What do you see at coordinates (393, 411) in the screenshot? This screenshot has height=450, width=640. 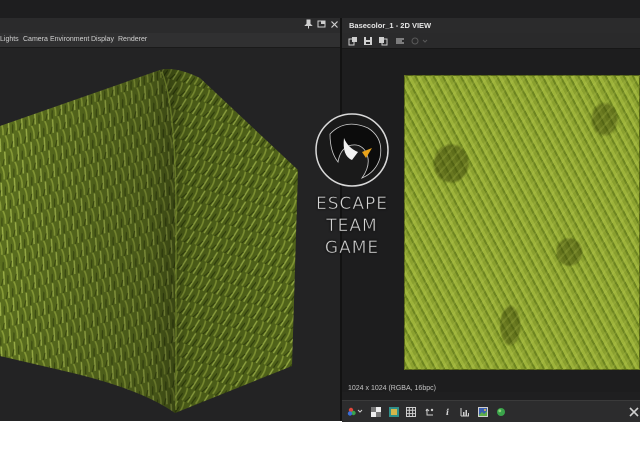 I see `color-swatch-icon` at bounding box center [393, 411].